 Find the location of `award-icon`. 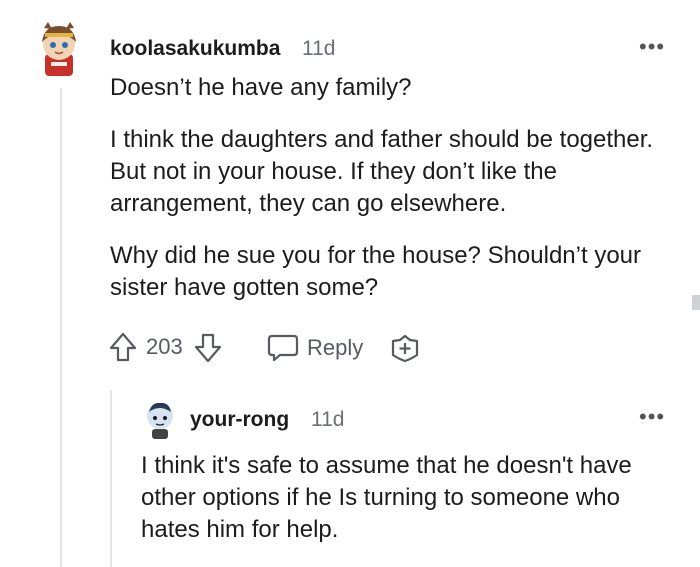

award-icon is located at coordinates (405, 348).